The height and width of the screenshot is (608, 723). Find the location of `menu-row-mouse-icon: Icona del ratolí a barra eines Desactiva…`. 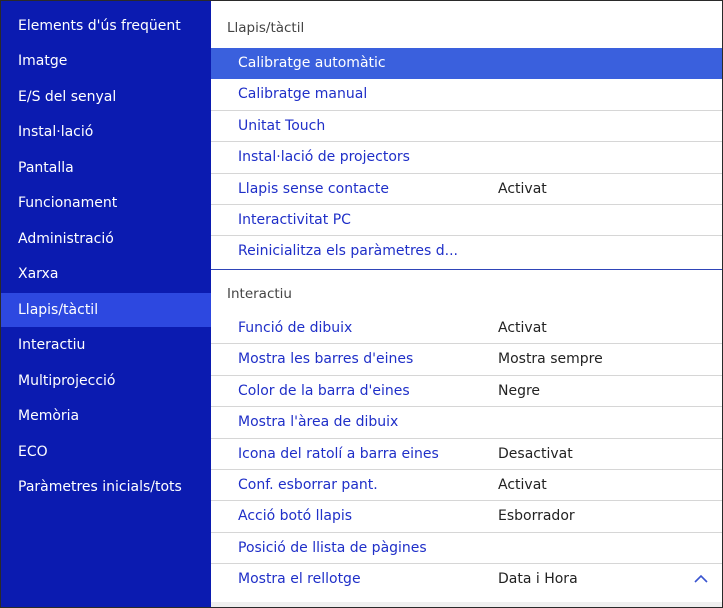

menu-row-mouse-icon: Icona del ratolí a barra eines Desactiva… is located at coordinates (466, 454).